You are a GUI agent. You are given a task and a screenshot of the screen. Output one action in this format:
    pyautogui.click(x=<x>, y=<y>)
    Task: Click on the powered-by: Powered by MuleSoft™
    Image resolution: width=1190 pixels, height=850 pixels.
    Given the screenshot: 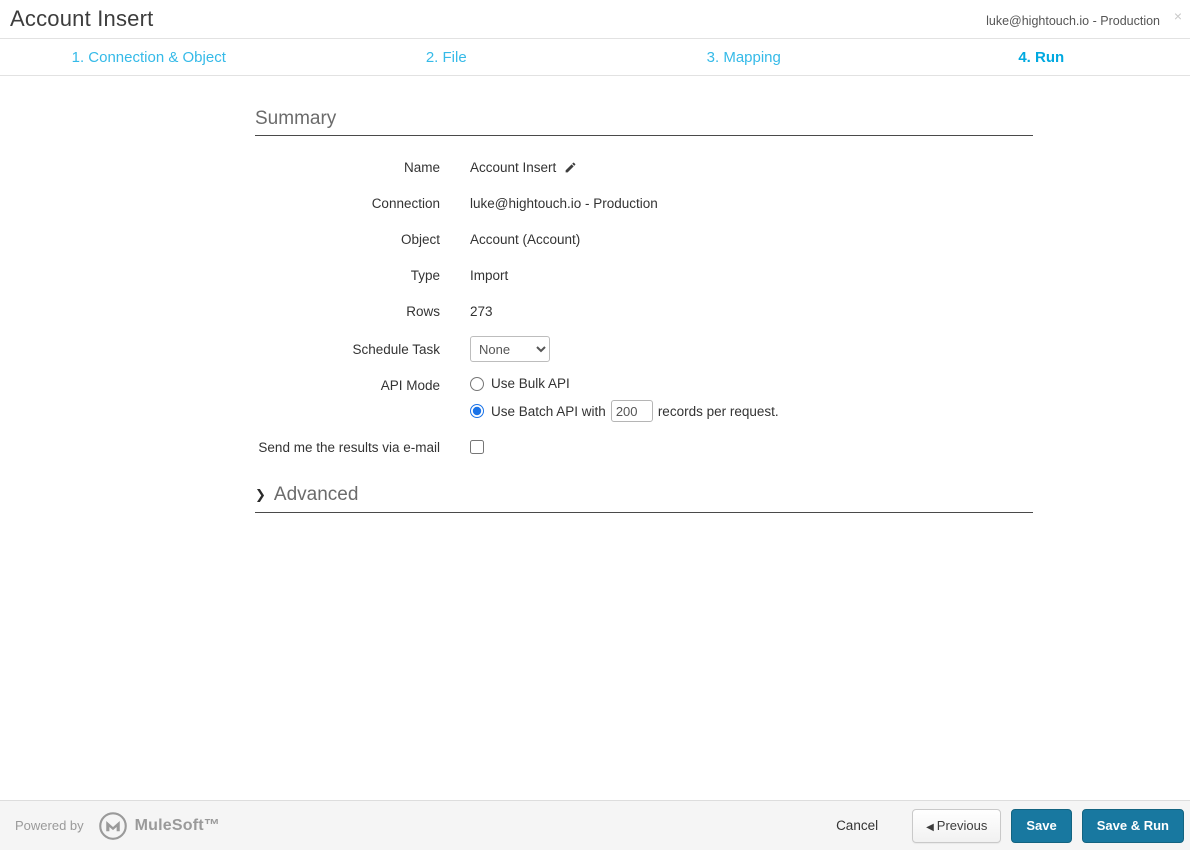 What is the action you would take?
    pyautogui.click(x=117, y=826)
    